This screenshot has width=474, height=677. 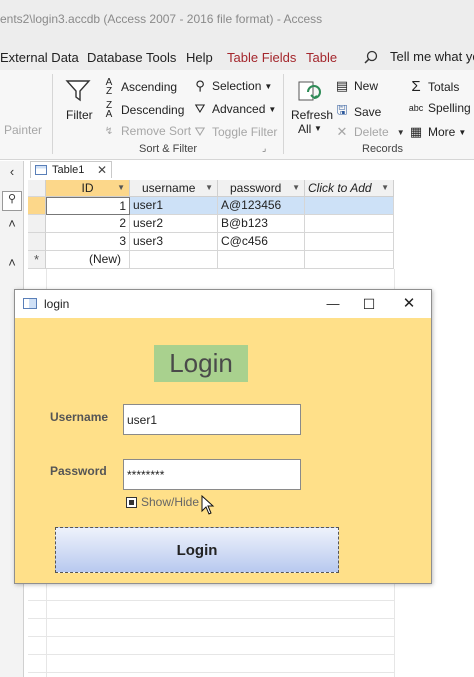 What do you see at coordinates (309, 91) in the screenshot?
I see `refresh-icon` at bounding box center [309, 91].